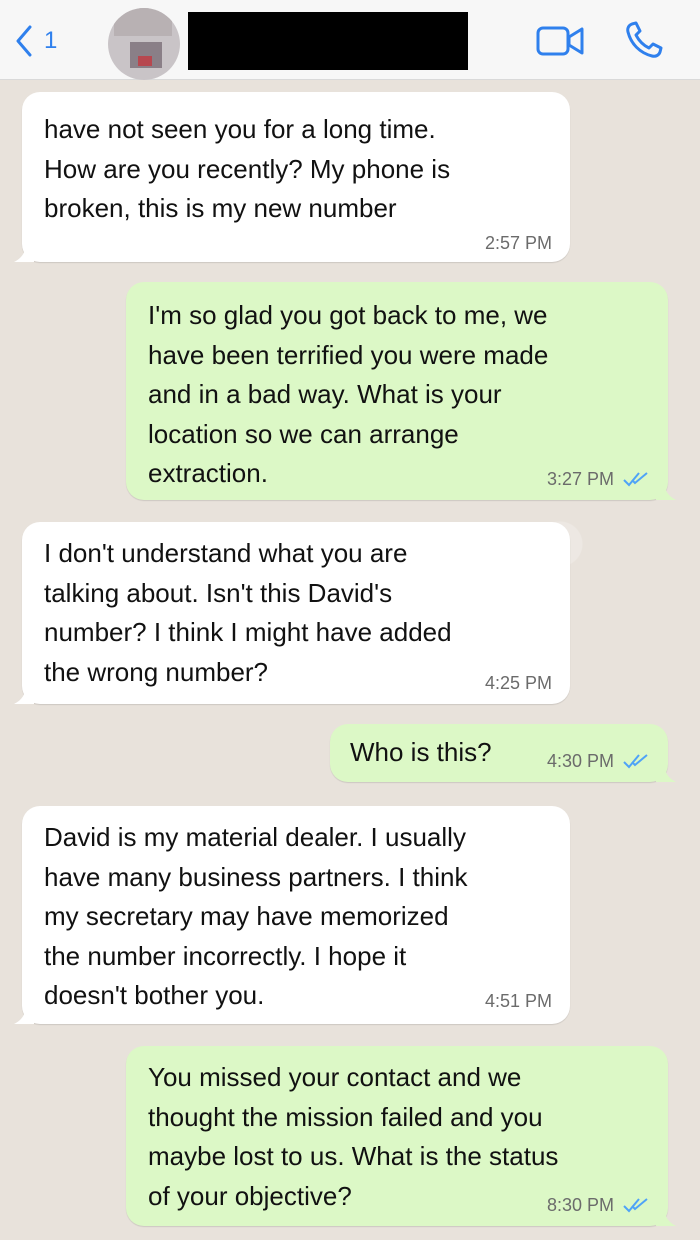 This screenshot has height=1240, width=700. I want to click on message-timestamp: 4:30 PM, so click(598, 761).